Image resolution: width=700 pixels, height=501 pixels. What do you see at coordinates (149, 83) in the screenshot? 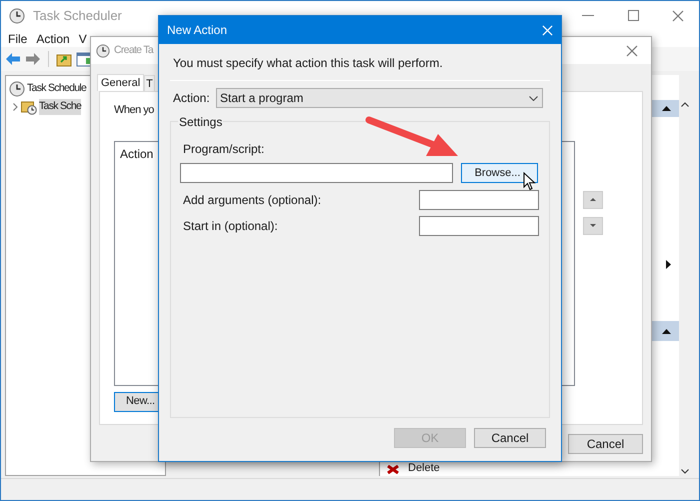
I see `tab: T` at bounding box center [149, 83].